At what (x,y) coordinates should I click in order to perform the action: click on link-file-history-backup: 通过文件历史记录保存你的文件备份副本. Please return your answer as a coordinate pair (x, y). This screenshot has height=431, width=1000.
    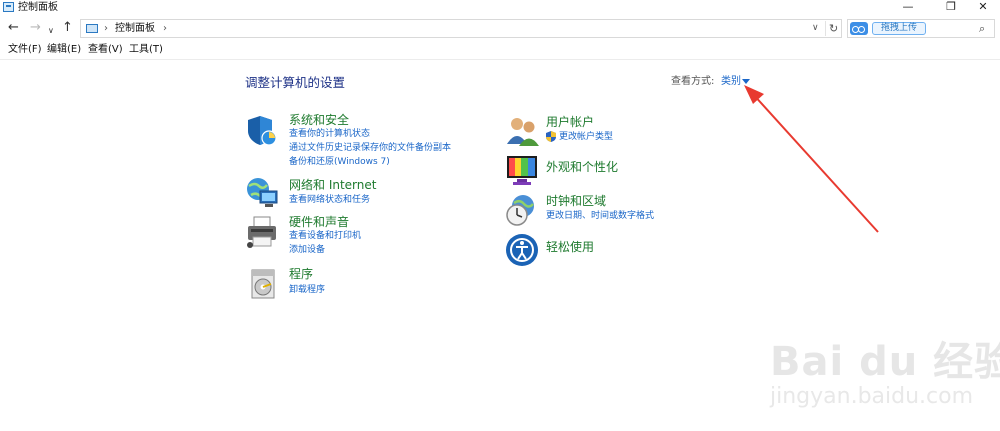
    Looking at the image, I should click on (370, 148).